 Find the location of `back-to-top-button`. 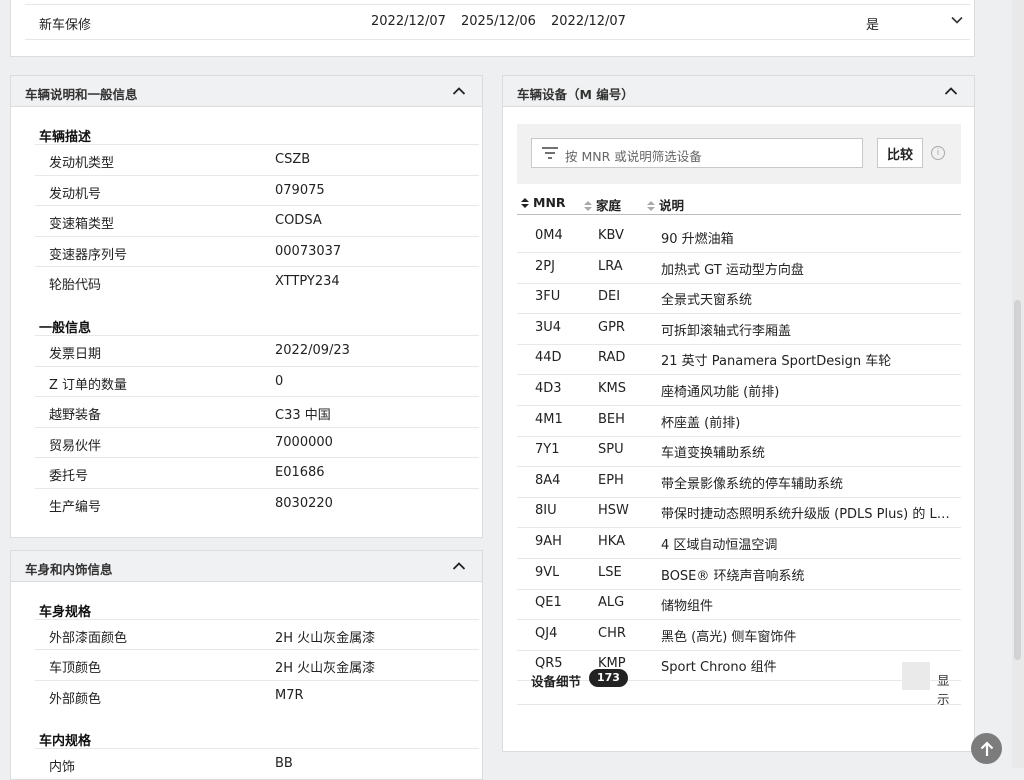

back-to-top-button is located at coordinates (986, 748).